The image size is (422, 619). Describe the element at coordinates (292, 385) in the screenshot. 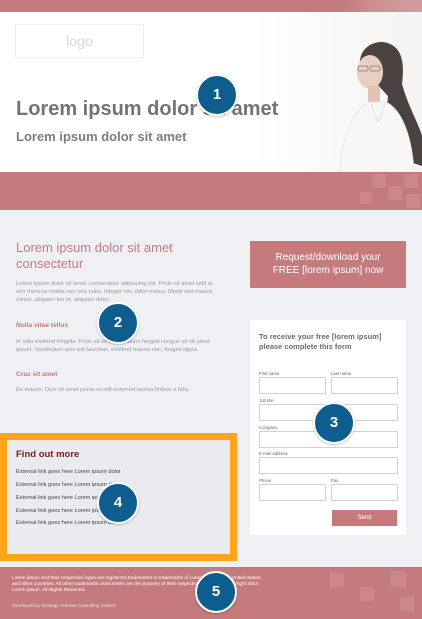

I see `first-name-field` at that location.